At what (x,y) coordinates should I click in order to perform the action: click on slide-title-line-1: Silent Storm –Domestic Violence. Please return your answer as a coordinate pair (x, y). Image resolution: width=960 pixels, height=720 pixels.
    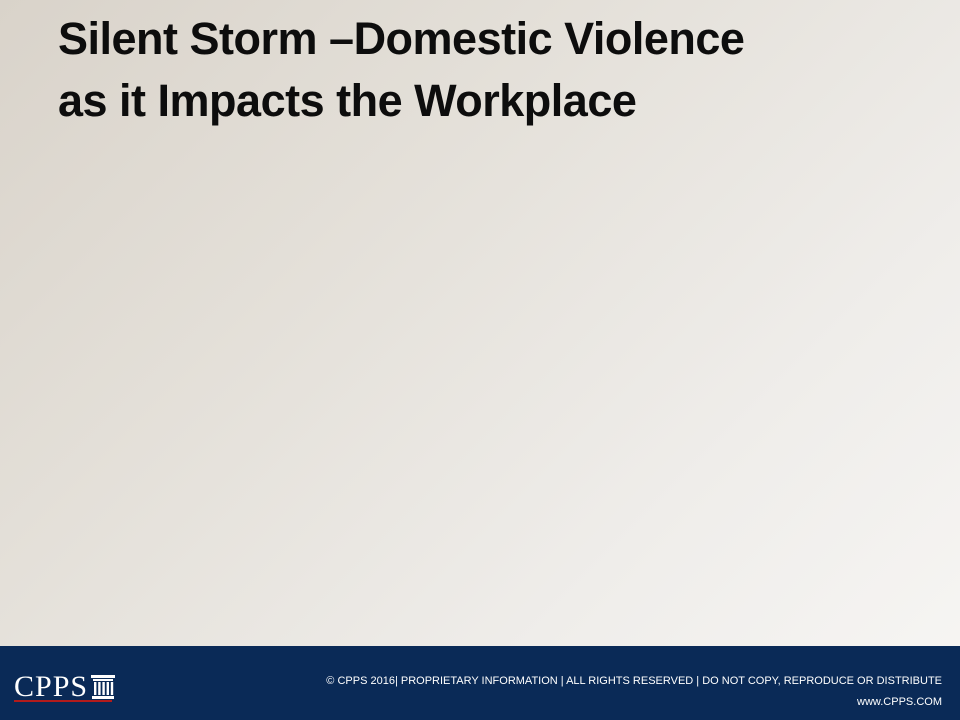
    Looking at the image, I should click on (401, 38).